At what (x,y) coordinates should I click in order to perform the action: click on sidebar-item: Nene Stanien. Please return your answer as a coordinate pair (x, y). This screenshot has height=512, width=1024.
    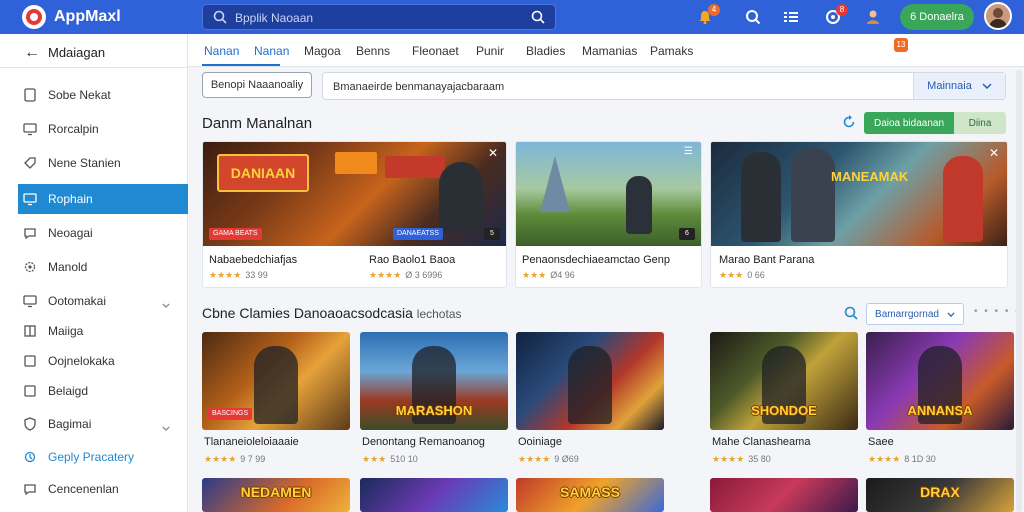
    Looking at the image, I should click on (103, 163).